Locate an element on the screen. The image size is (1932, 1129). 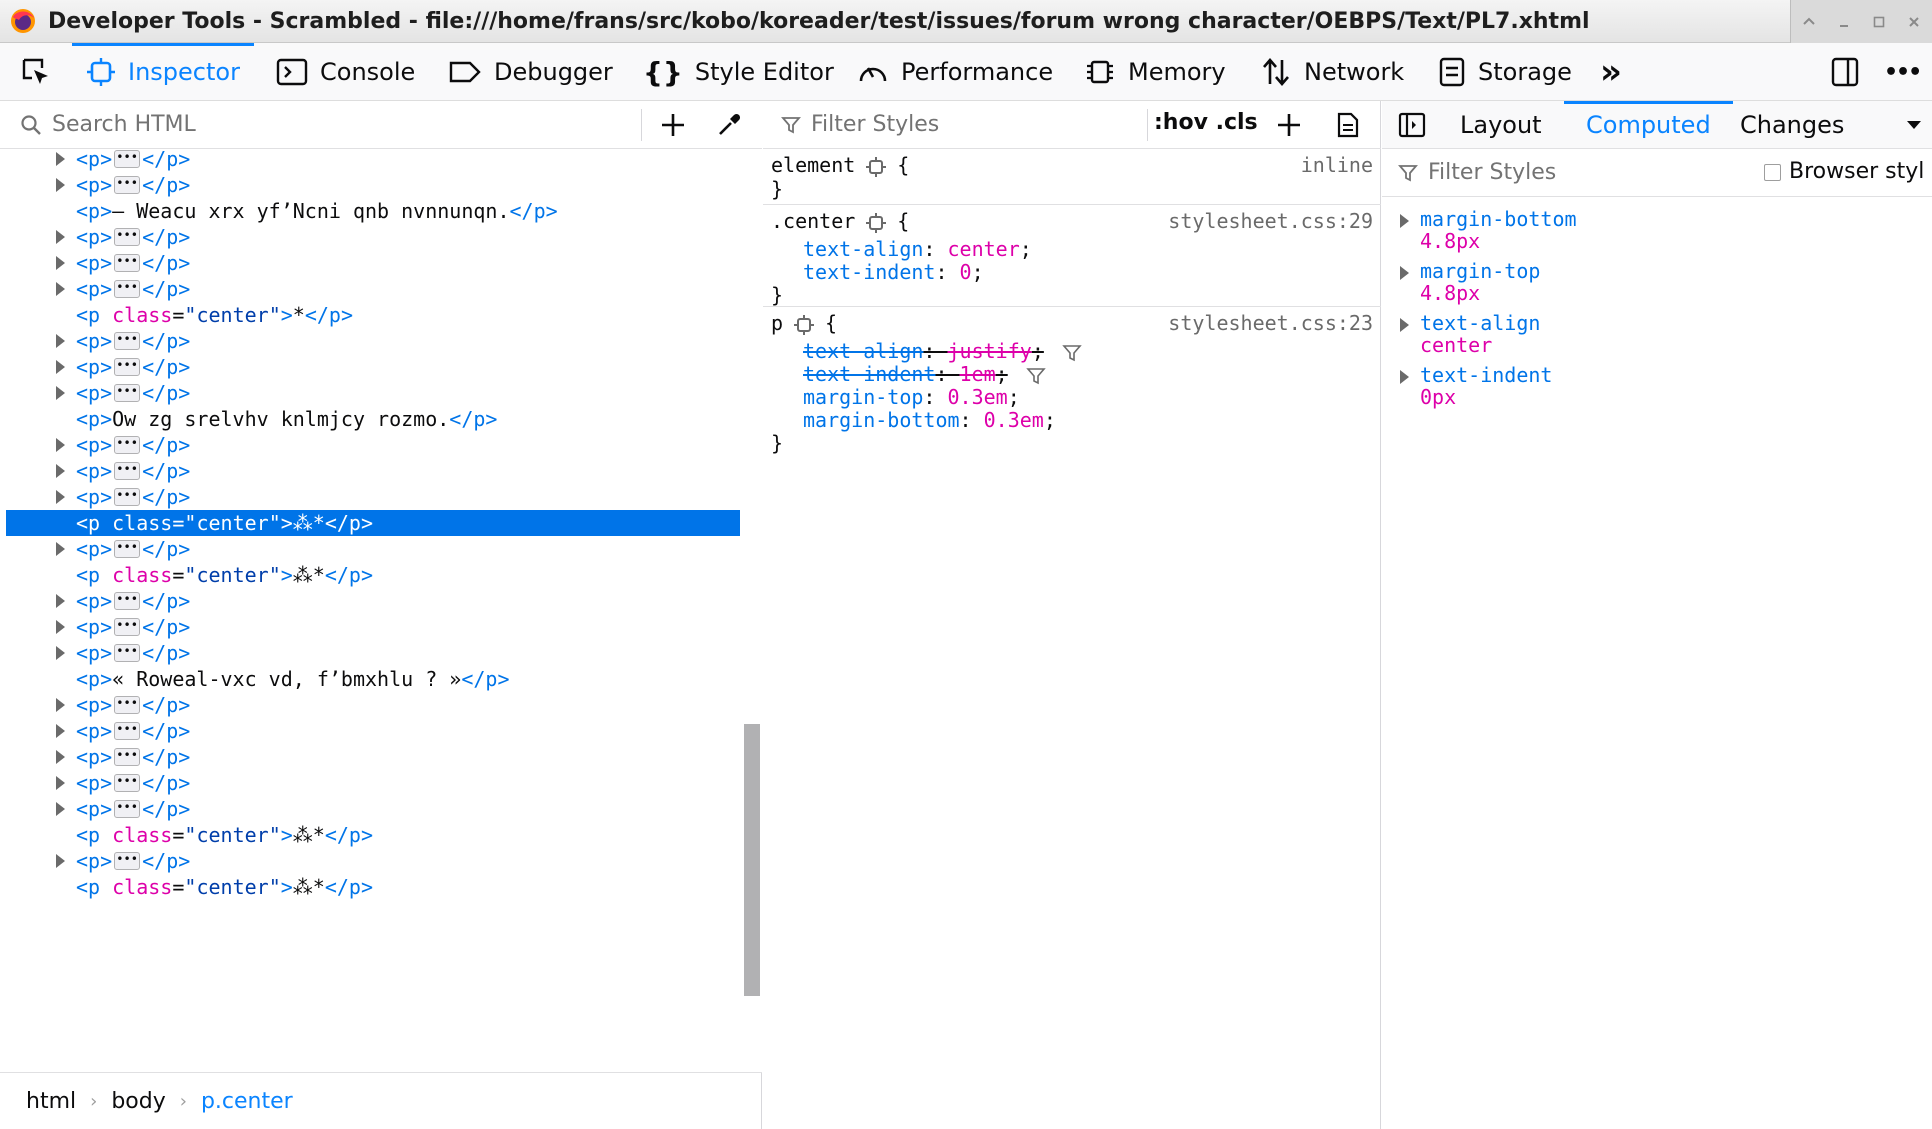
tab-network: Network is located at coordinates (1332, 72).